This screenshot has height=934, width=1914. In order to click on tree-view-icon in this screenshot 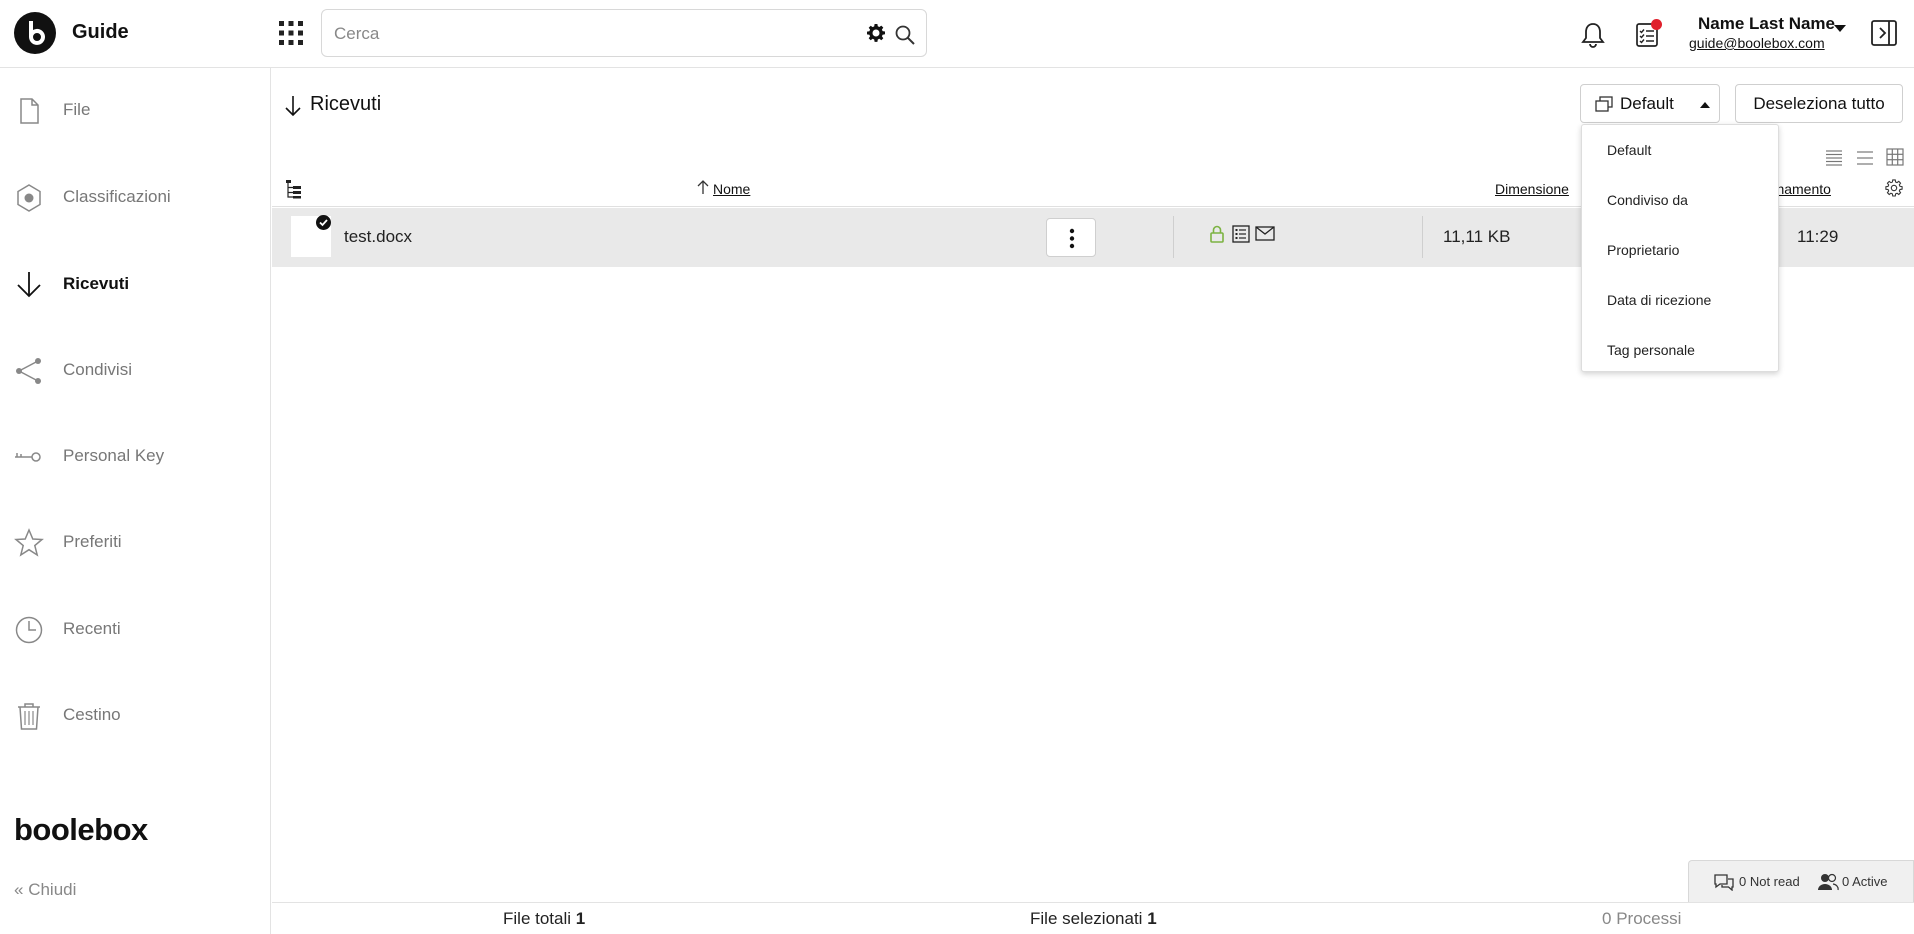, I will do `click(294, 189)`.